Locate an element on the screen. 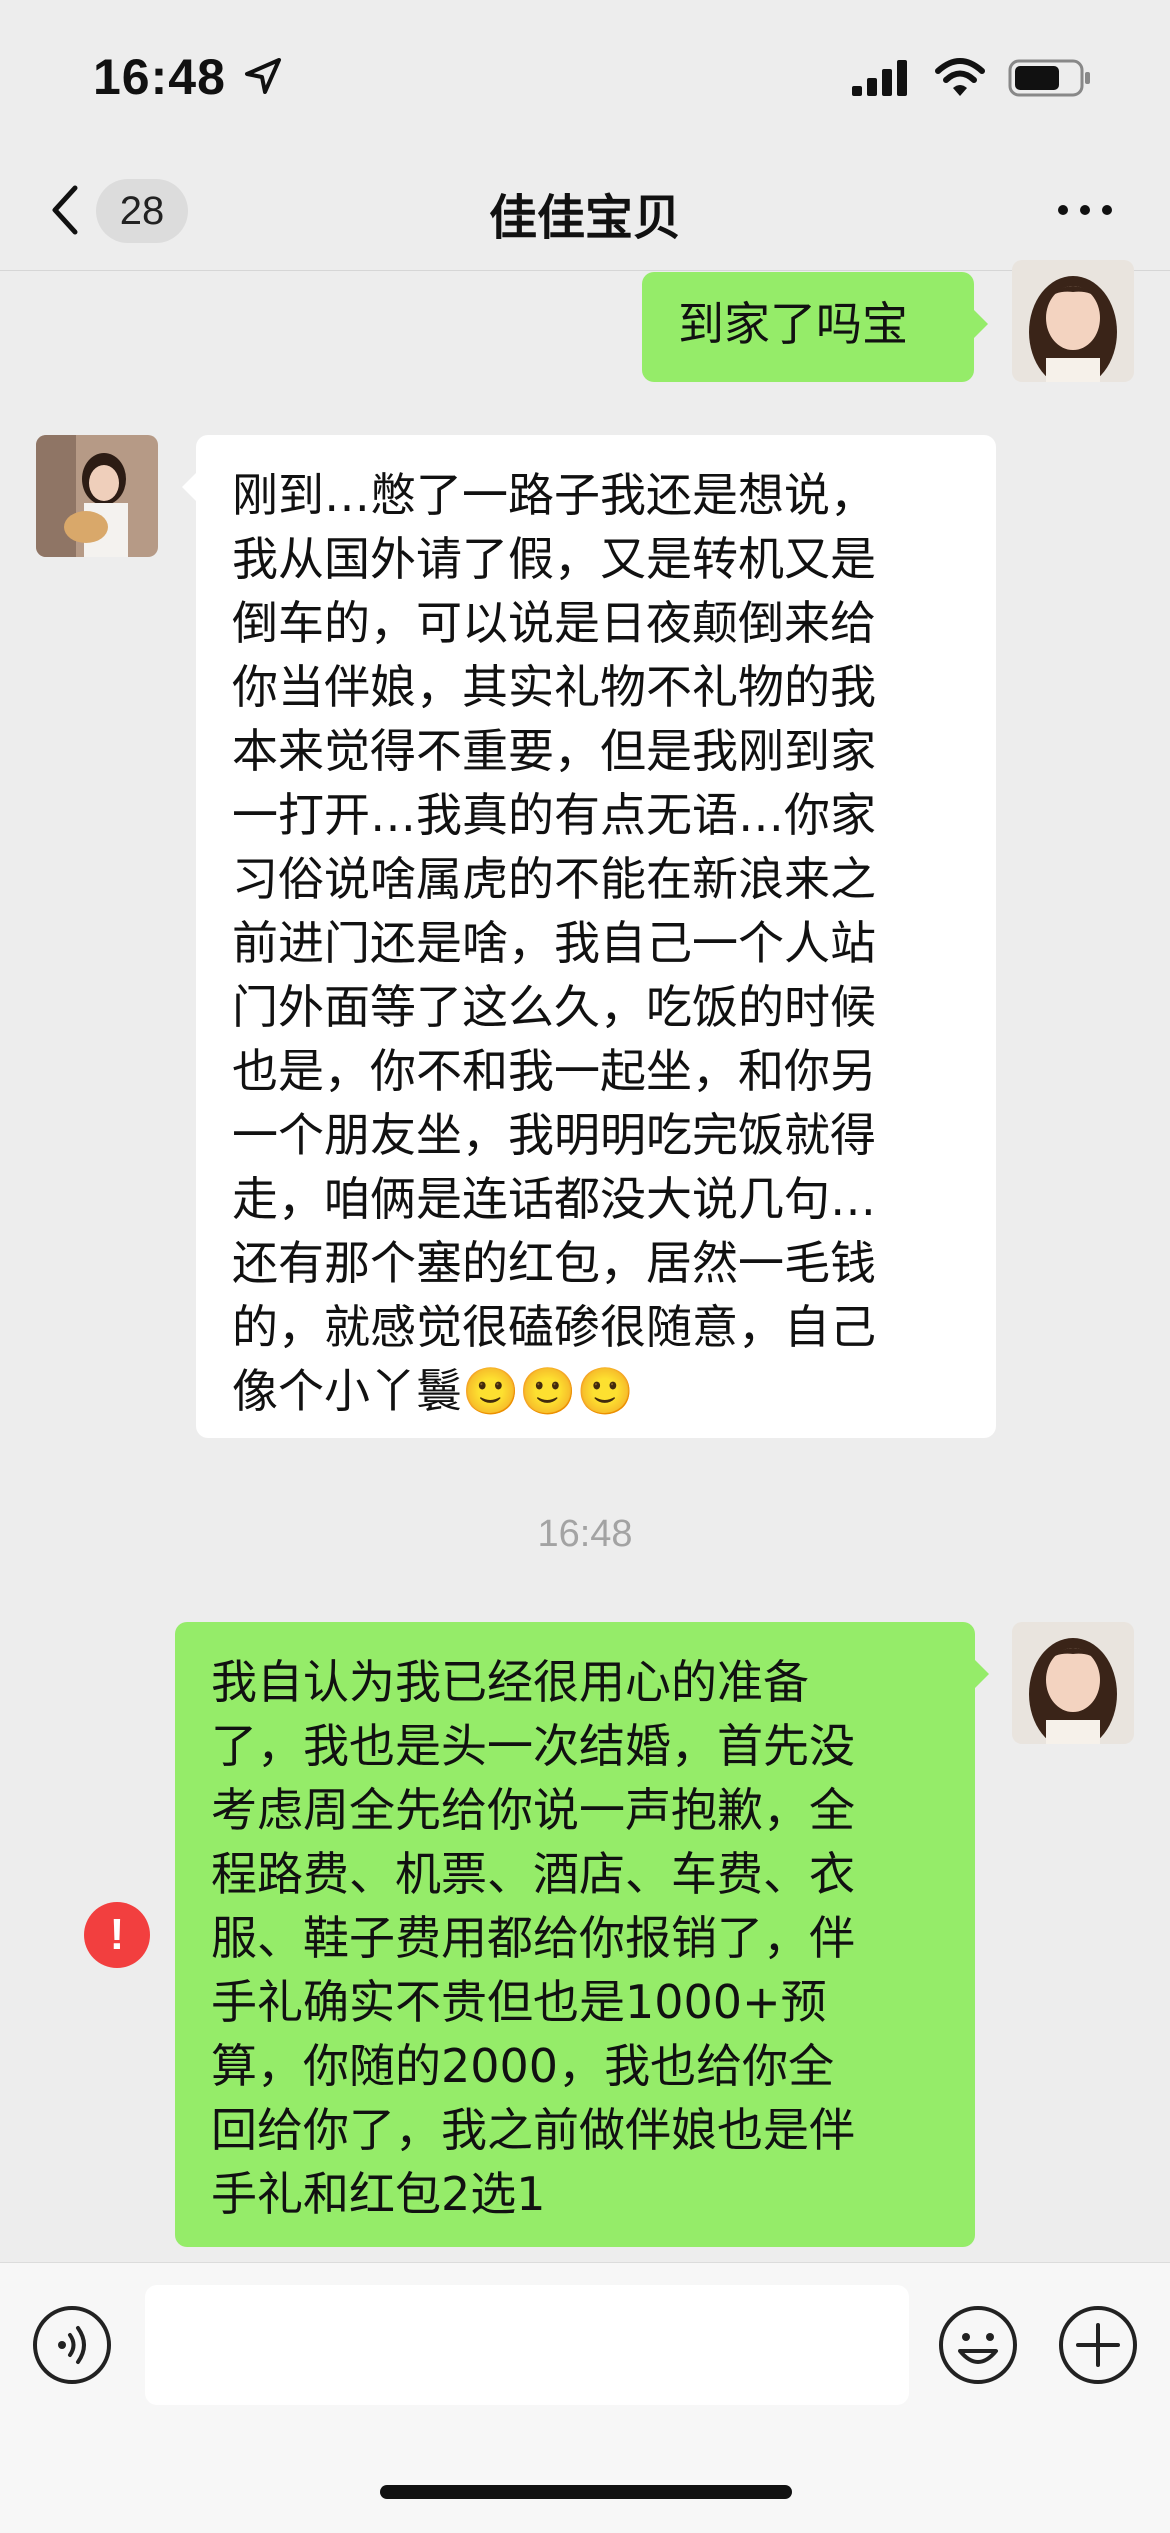 The width and height of the screenshot is (1170, 2533). chat-header: 28 佳佳宝贝 is located at coordinates (585, 210).